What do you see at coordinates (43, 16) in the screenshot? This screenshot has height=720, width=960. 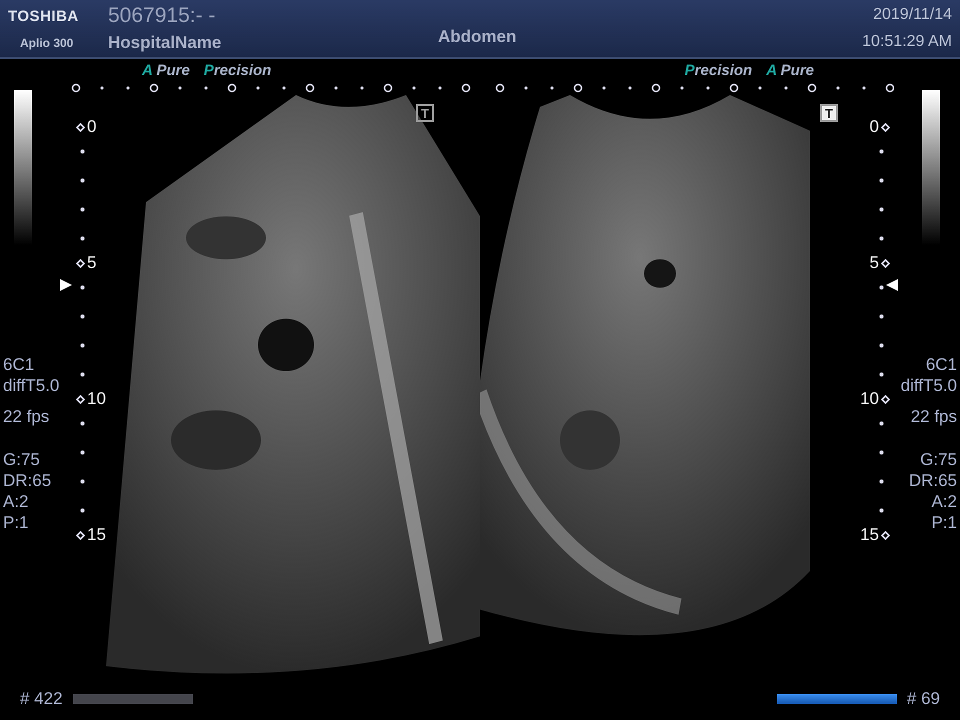 I see `brand-name: TOSHIBA` at bounding box center [43, 16].